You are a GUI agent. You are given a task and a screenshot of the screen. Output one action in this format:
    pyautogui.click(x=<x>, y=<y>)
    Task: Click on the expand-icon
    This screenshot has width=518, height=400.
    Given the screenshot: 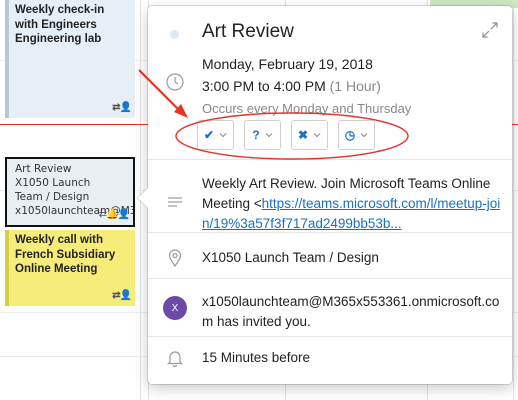 What is the action you would take?
    pyautogui.click(x=490, y=30)
    